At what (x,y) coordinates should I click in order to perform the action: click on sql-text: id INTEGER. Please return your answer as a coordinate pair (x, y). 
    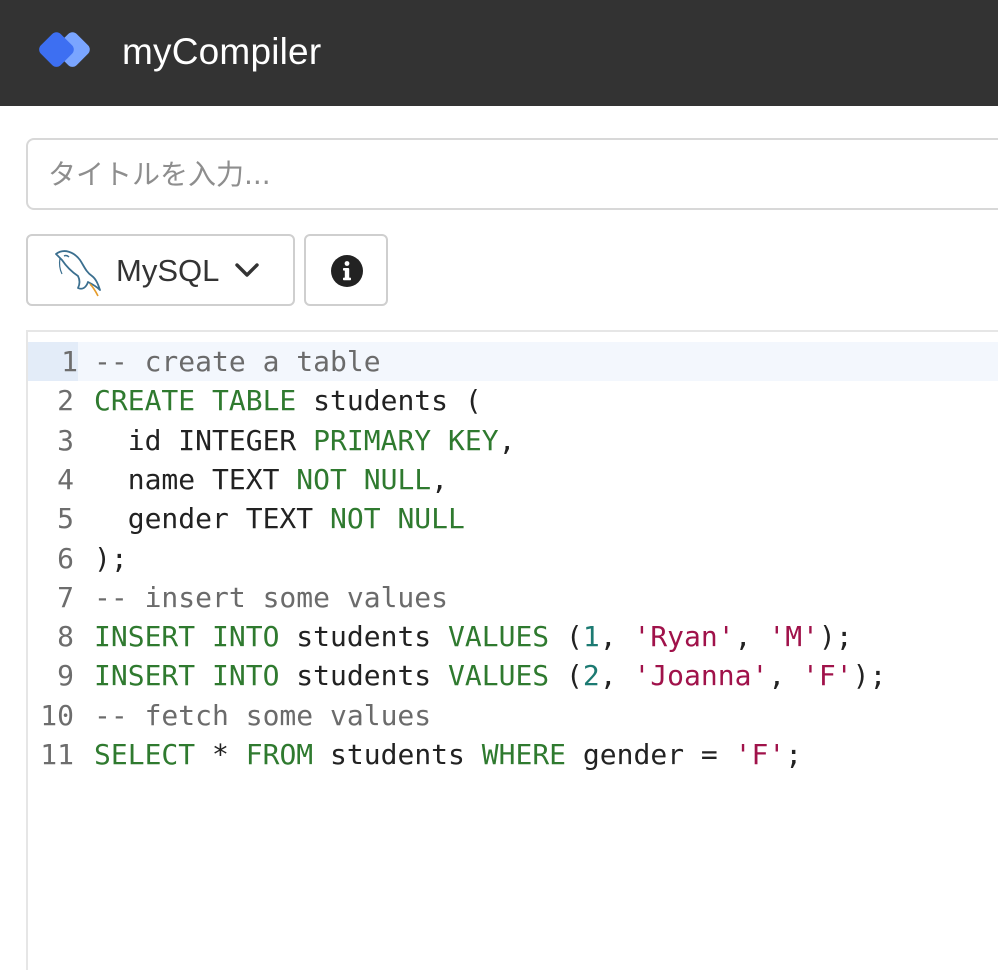
    Looking at the image, I should click on (204, 440).